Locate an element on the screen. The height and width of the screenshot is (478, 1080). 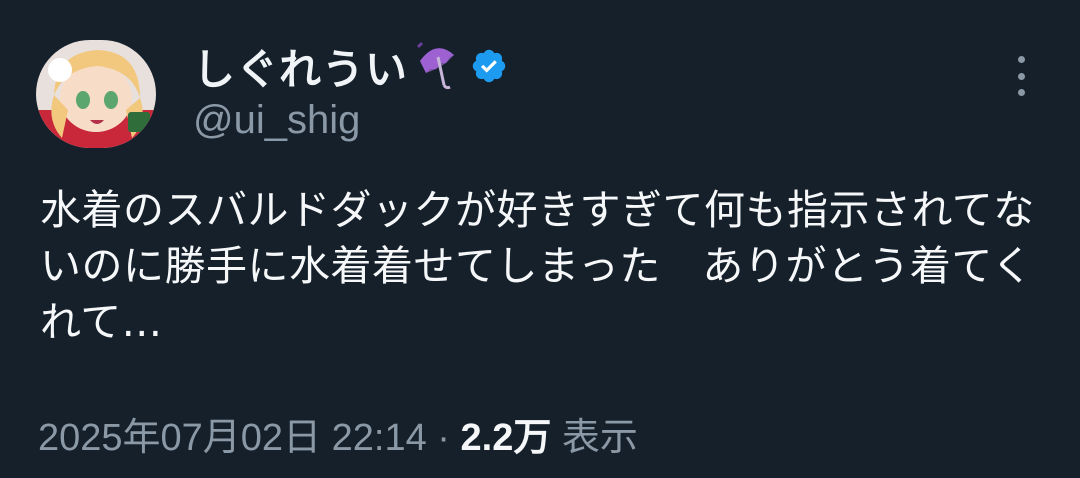
tweet-meta: 2025年07月02日 22:14 · 2.2万 表示 is located at coordinates (338, 433).